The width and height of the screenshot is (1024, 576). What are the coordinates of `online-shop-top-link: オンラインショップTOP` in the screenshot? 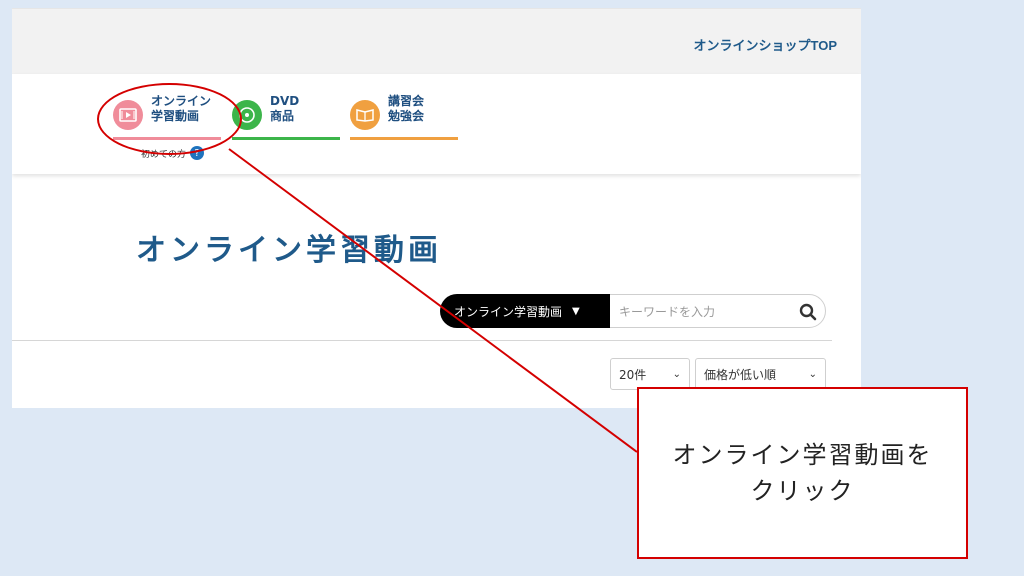 It's located at (766, 44).